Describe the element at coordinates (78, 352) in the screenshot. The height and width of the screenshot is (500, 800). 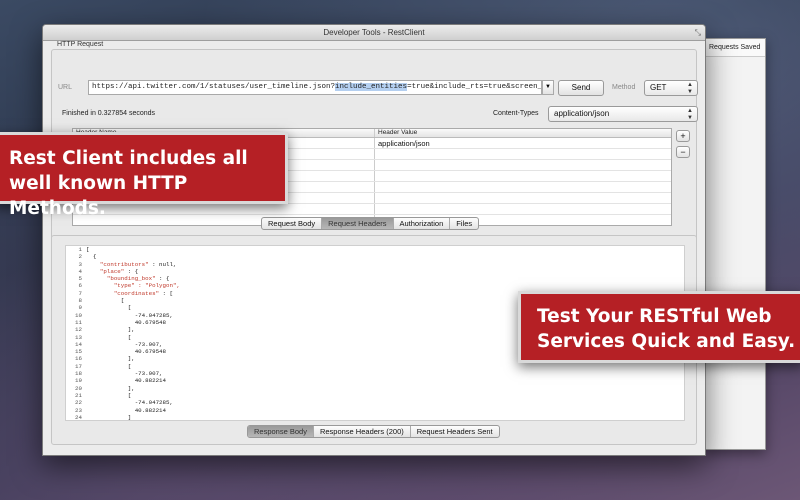
I see `line-number: 15` at that location.